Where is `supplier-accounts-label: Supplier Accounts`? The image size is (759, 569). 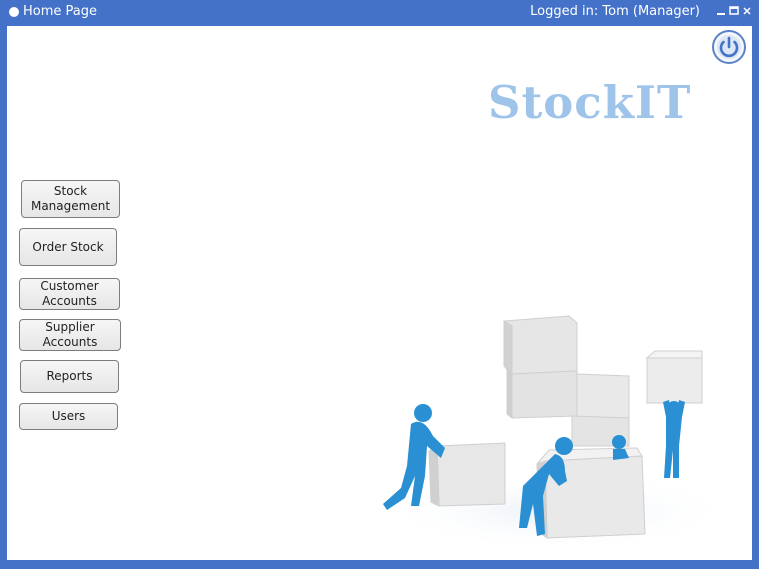 supplier-accounts-label: Supplier Accounts is located at coordinates (70, 334).